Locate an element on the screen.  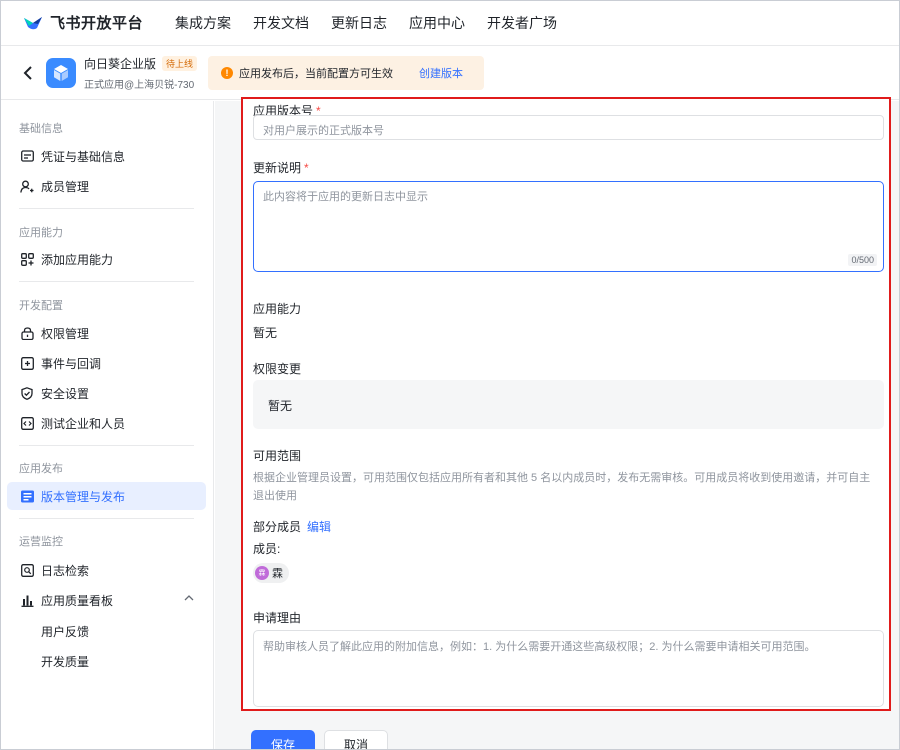
nav-integration: 集成方案 is located at coordinates (203, 23).